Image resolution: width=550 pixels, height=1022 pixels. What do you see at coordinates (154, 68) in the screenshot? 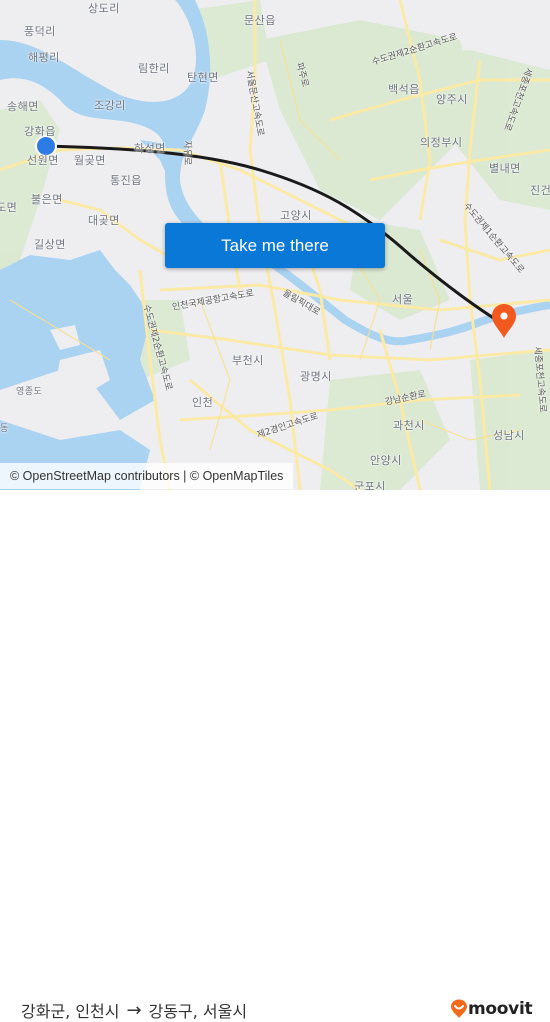
I see `place-label: 림한리` at bounding box center [154, 68].